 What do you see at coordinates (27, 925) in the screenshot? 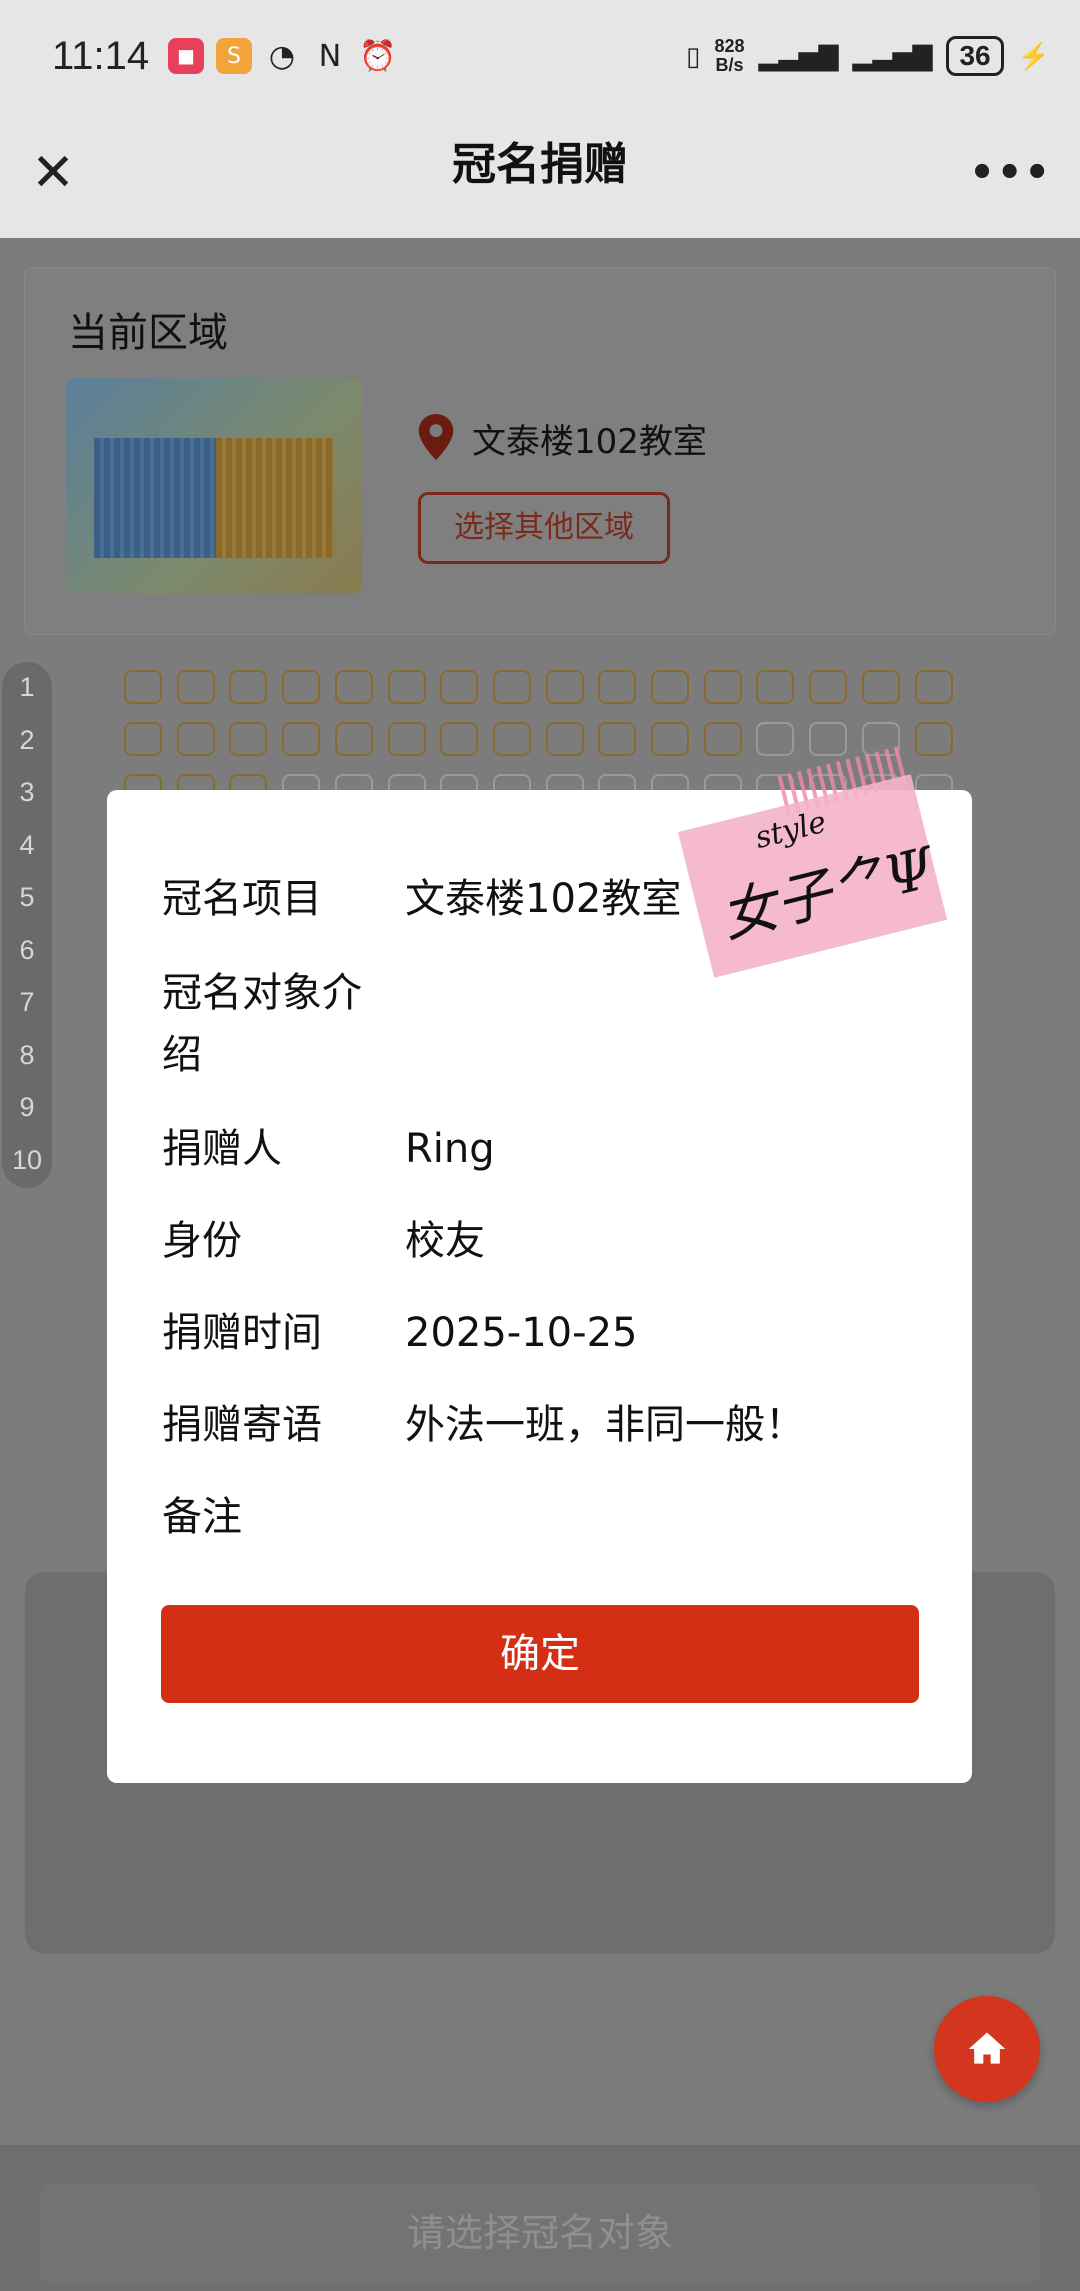
I see `row-number-bar: 1 2 3 4 5 6 7 8 9 10` at bounding box center [27, 925].